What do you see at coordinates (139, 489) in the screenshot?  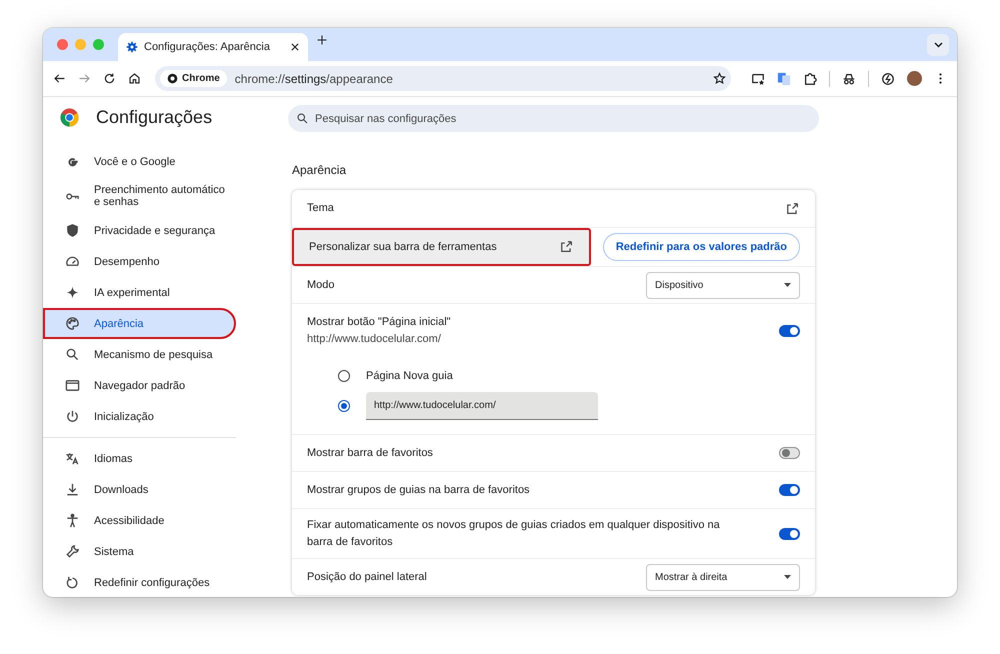 I see `sidebar-item: Downloads` at bounding box center [139, 489].